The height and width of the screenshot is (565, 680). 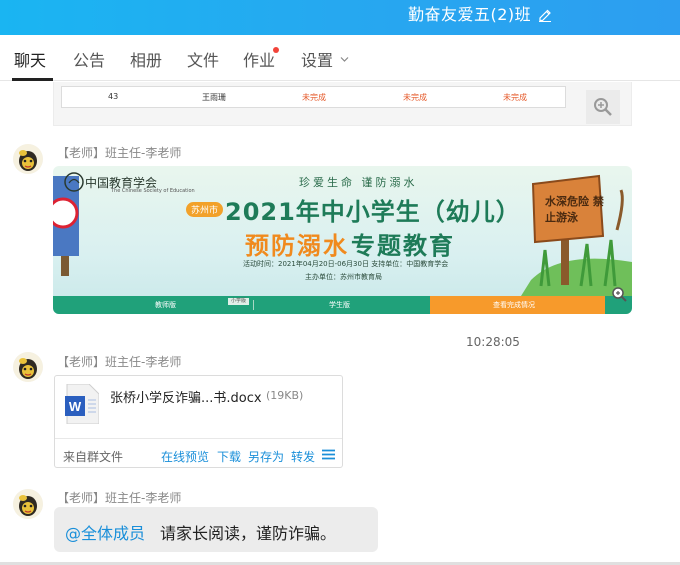 What do you see at coordinates (343, 277) in the screenshot?
I see `banner-info-host: 主办单位：苏州市教育局` at bounding box center [343, 277].